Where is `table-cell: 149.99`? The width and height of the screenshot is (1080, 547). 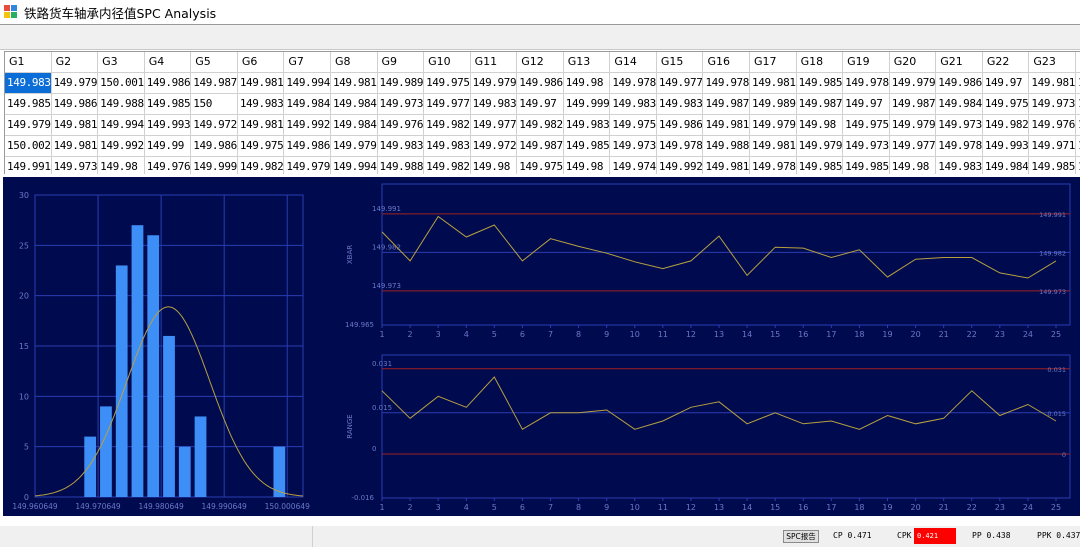
table-cell: 149.99 is located at coordinates (168, 146).